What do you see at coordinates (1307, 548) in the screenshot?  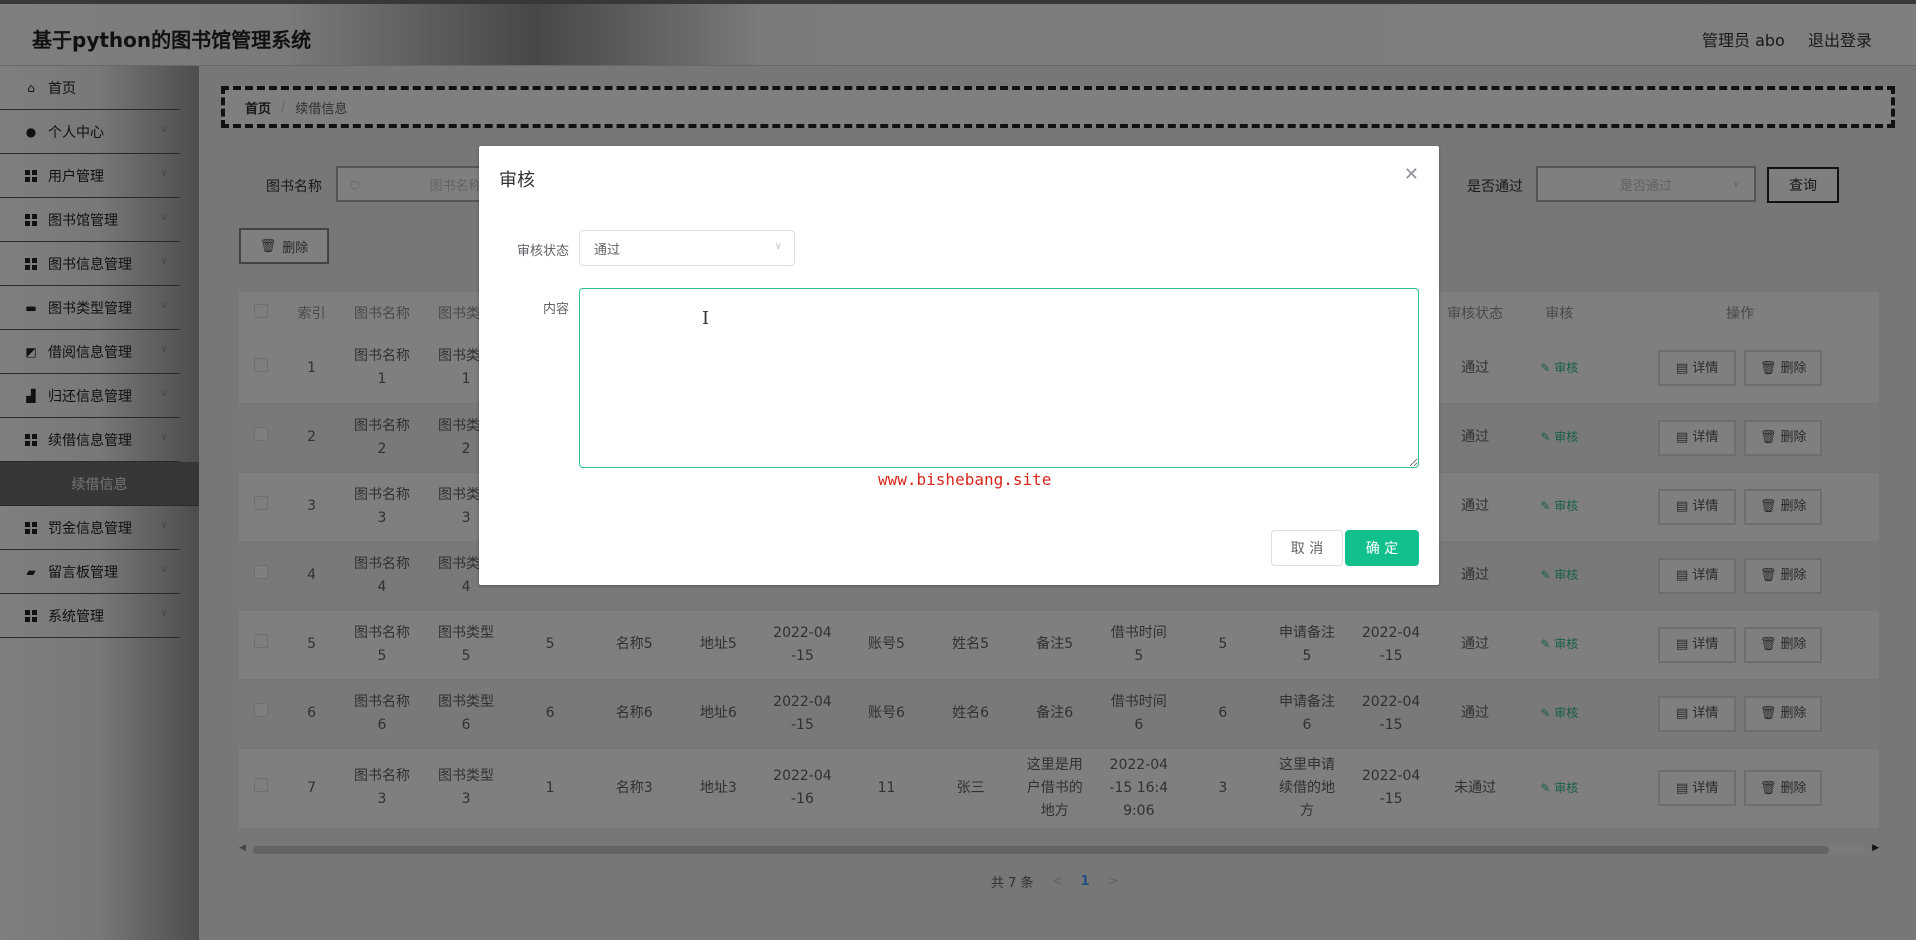 I see `cancel-button: 取 消` at bounding box center [1307, 548].